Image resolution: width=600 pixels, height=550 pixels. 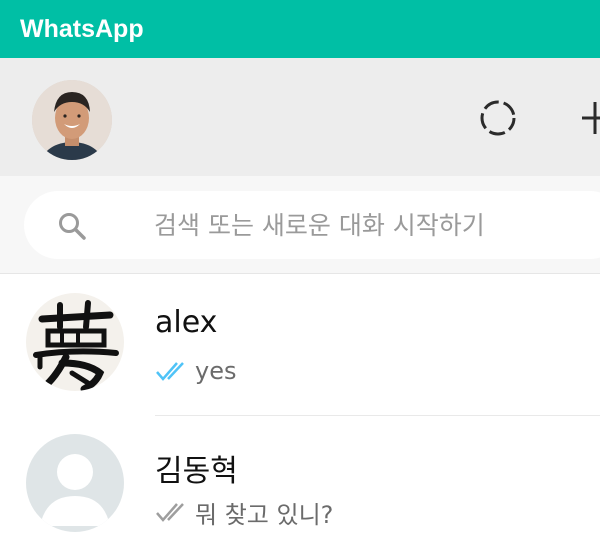 I want to click on profile-photo-icon, so click(x=72, y=120).